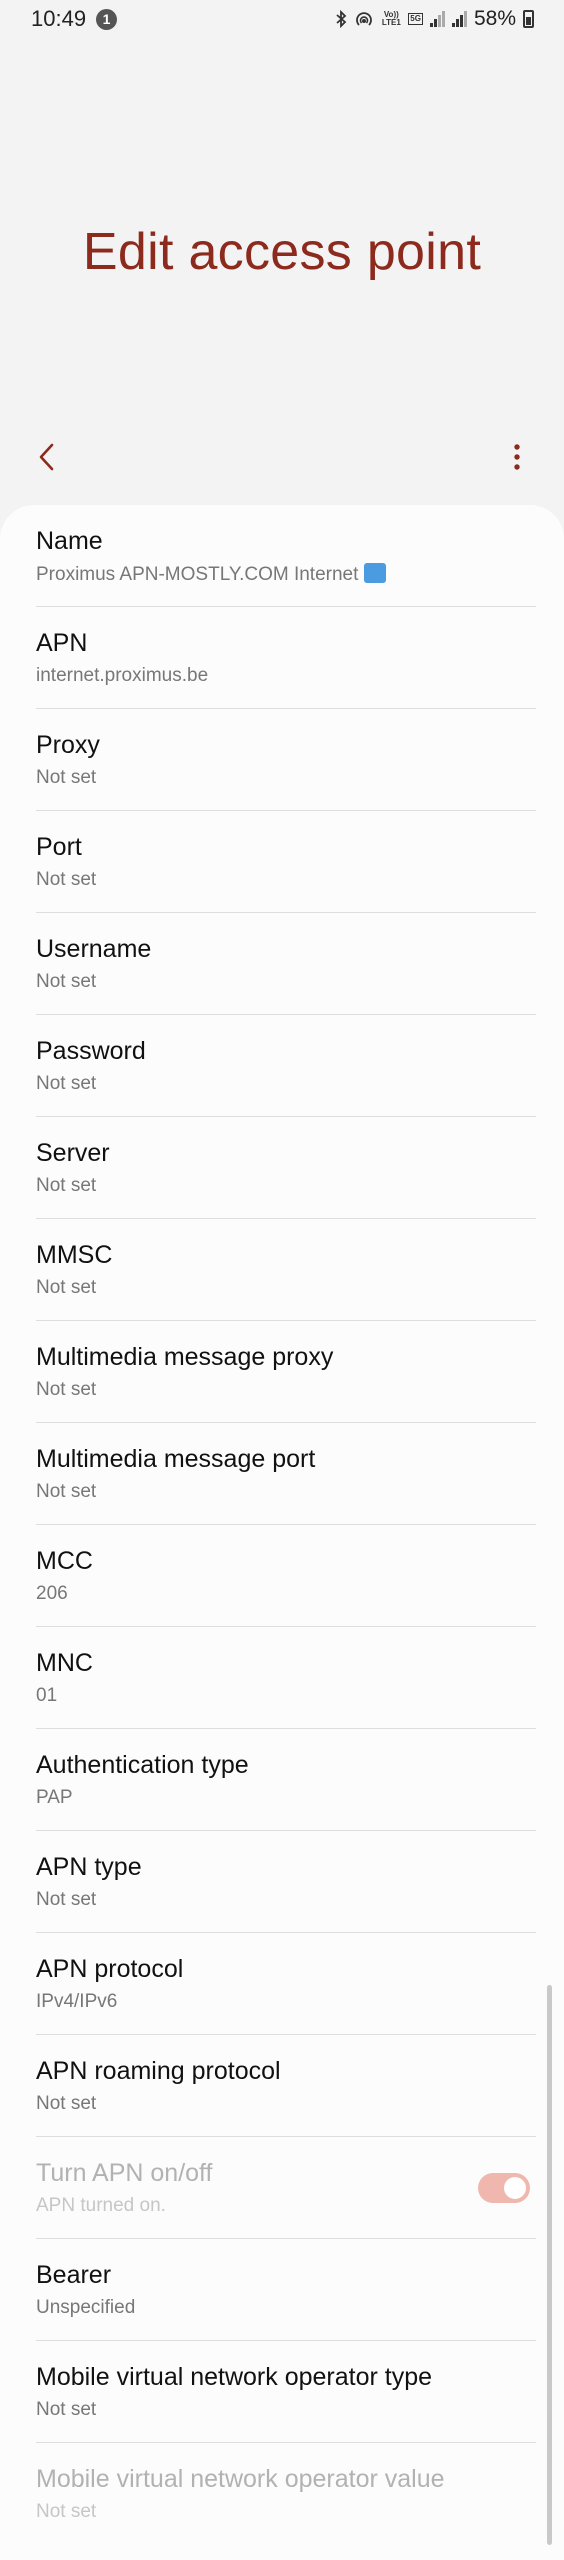  What do you see at coordinates (286, 2290) in the screenshot?
I see `setting-bearer: Bearer Unspecified` at bounding box center [286, 2290].